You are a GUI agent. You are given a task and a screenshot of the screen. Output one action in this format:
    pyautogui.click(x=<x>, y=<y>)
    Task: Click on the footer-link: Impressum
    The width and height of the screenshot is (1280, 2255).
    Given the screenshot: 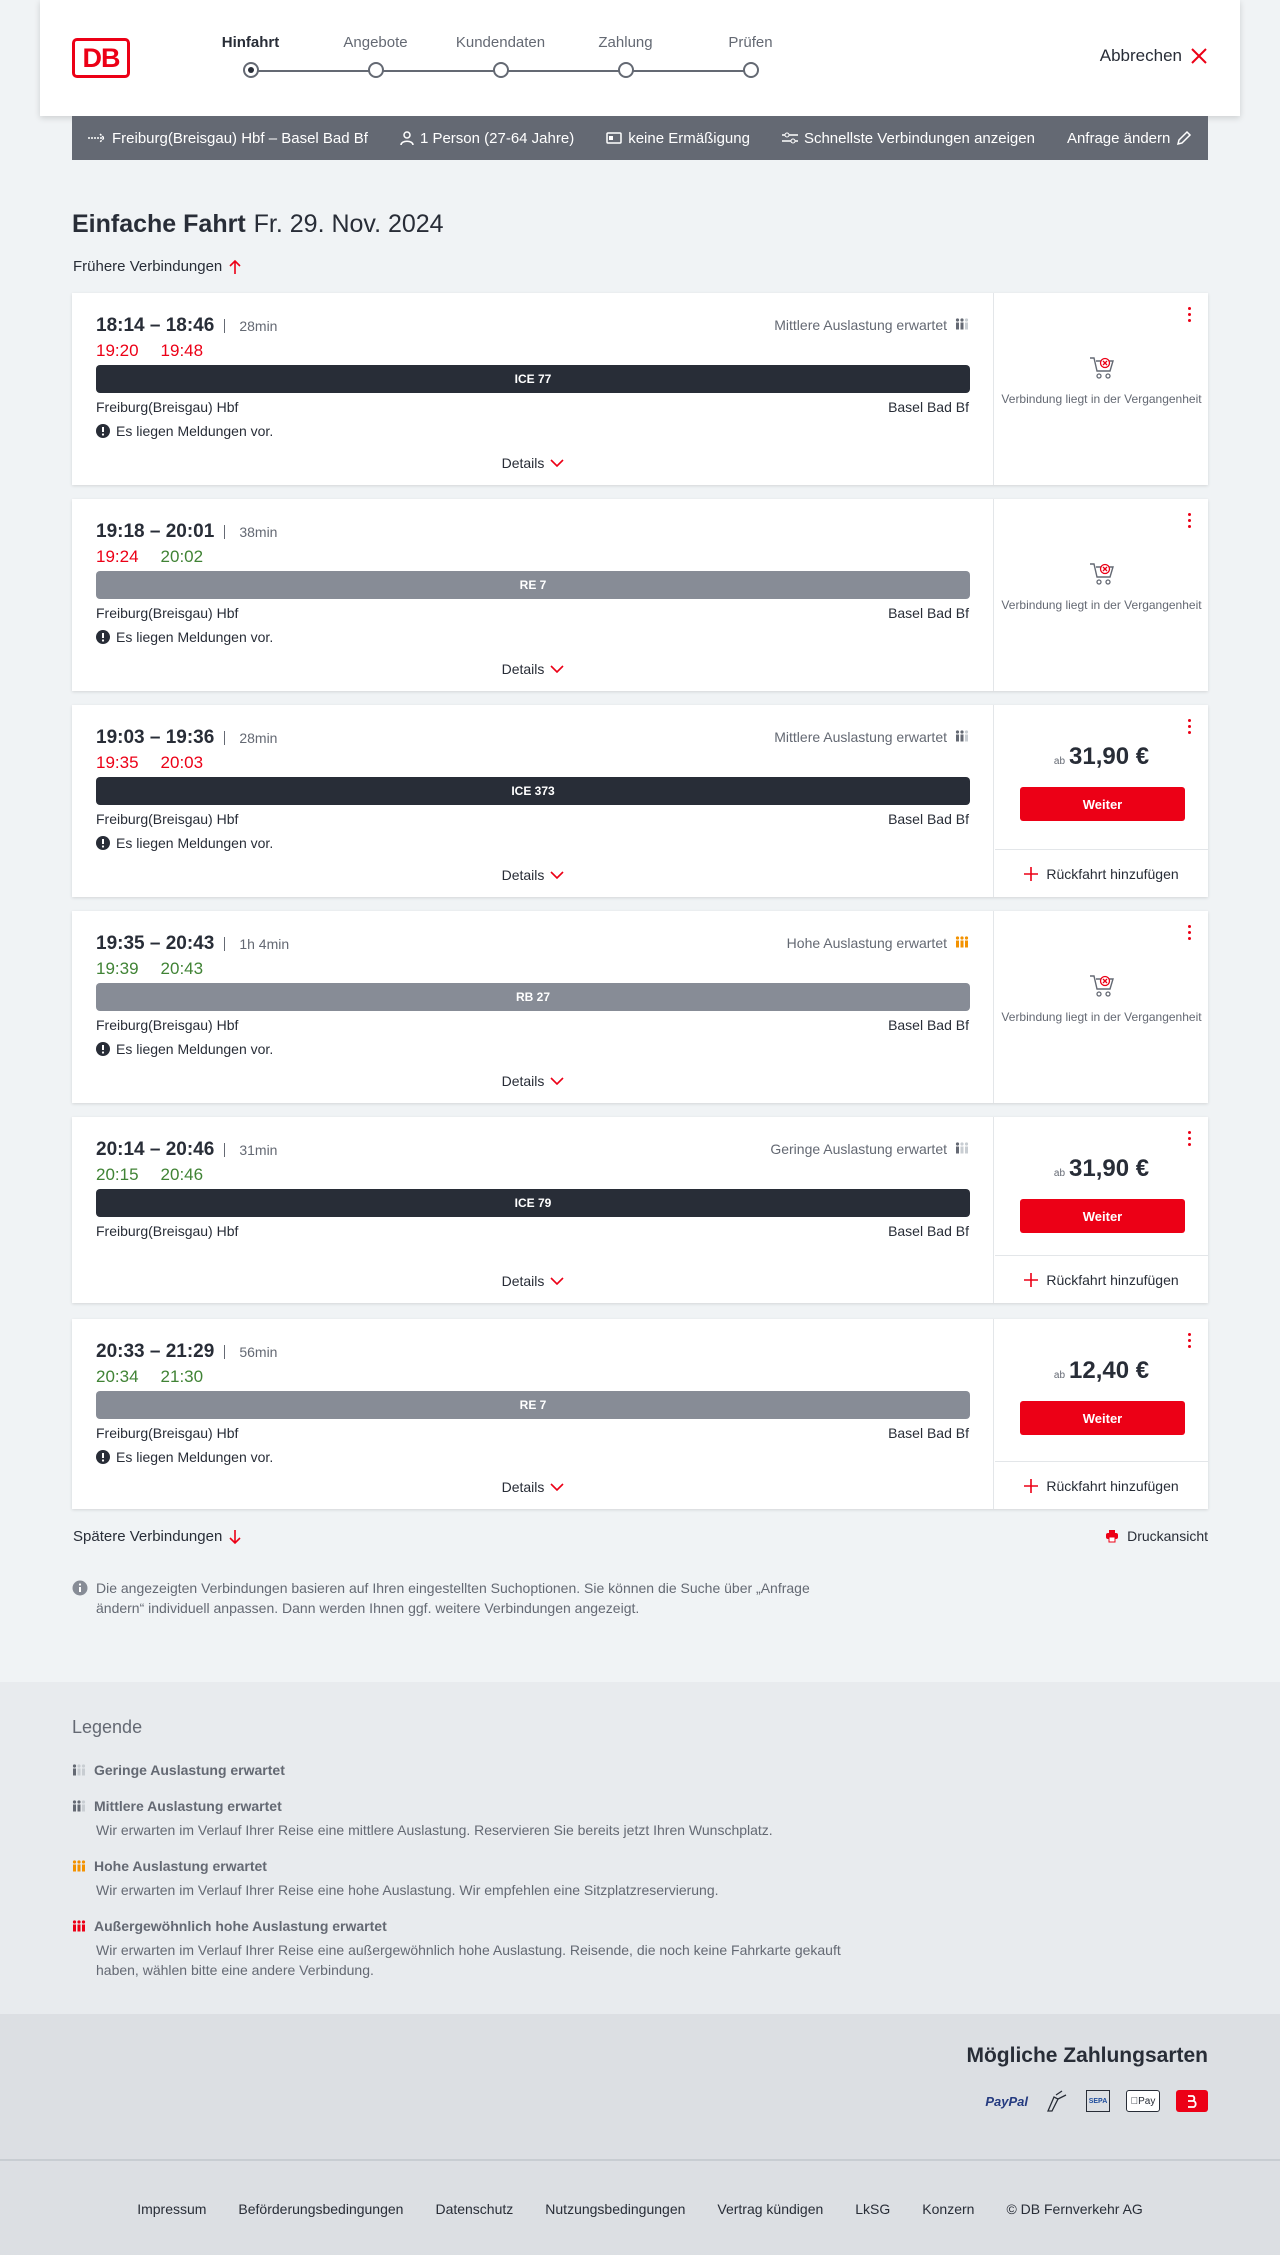 What is the action you would take?
    pyautogui.click(x=171, y=2209)
    